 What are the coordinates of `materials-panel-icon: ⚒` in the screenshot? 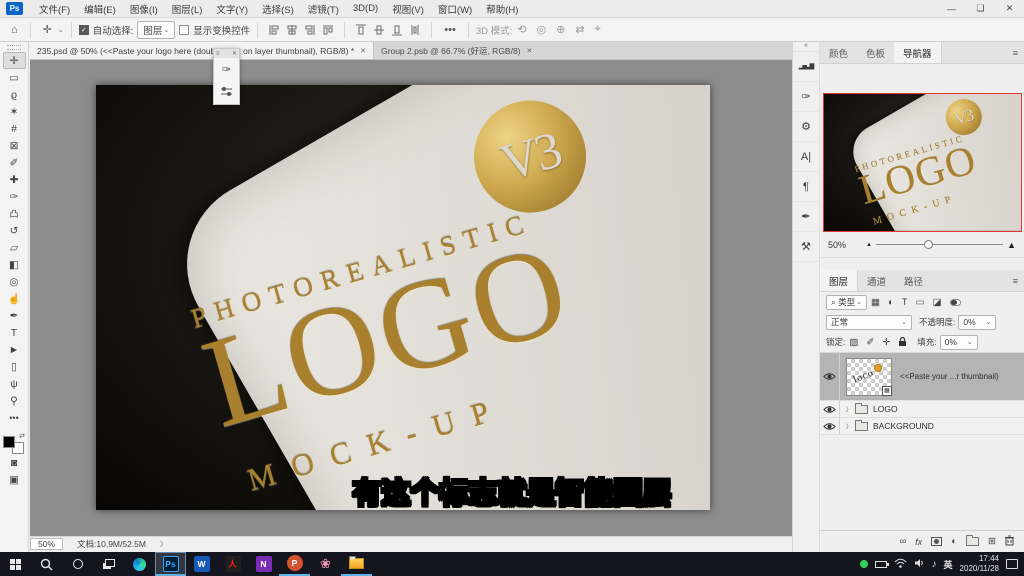 It's located at (806, 247).